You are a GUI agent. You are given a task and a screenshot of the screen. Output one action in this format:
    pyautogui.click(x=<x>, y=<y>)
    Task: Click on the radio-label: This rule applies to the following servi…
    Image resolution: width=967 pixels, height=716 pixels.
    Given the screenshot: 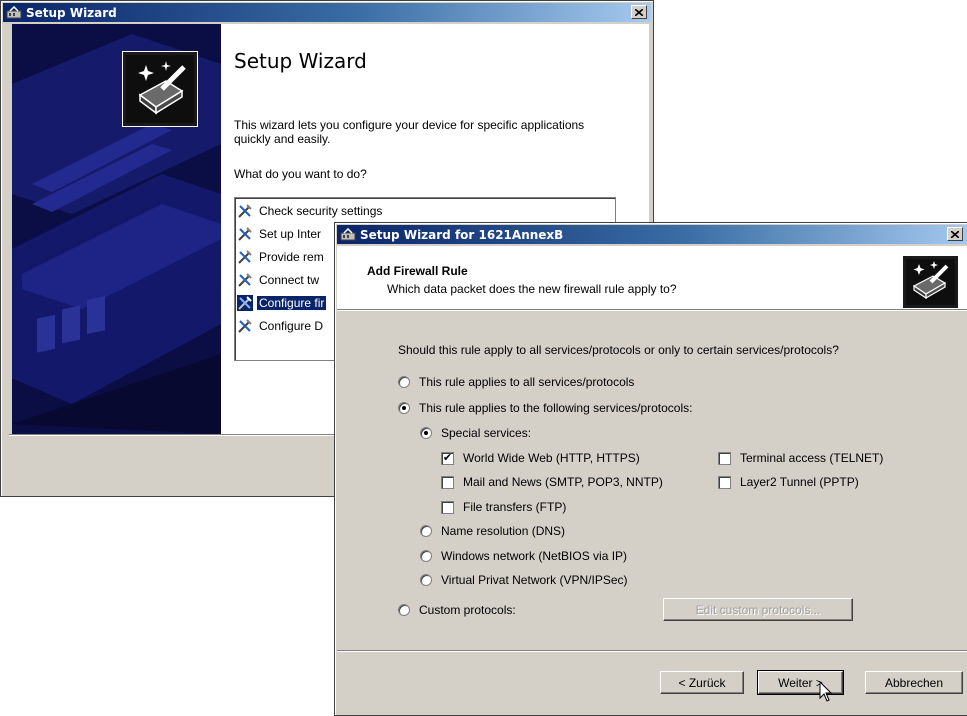 What is the action you would take?
    pyautogui.click(x=556, y=408)
    